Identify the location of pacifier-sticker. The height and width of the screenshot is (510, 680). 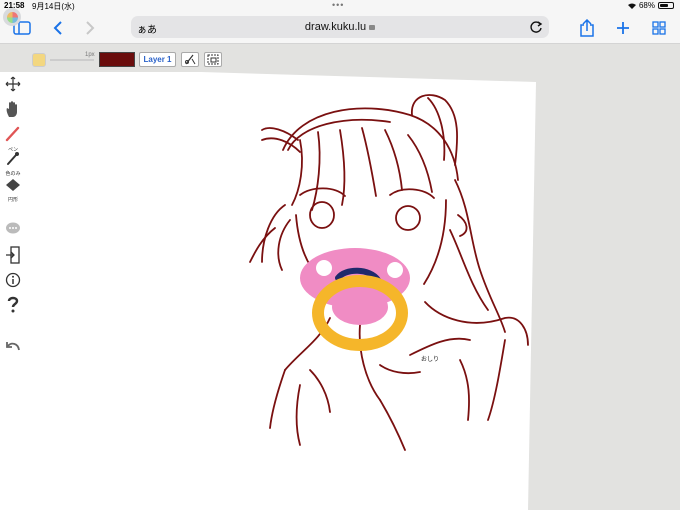
(355, 299).